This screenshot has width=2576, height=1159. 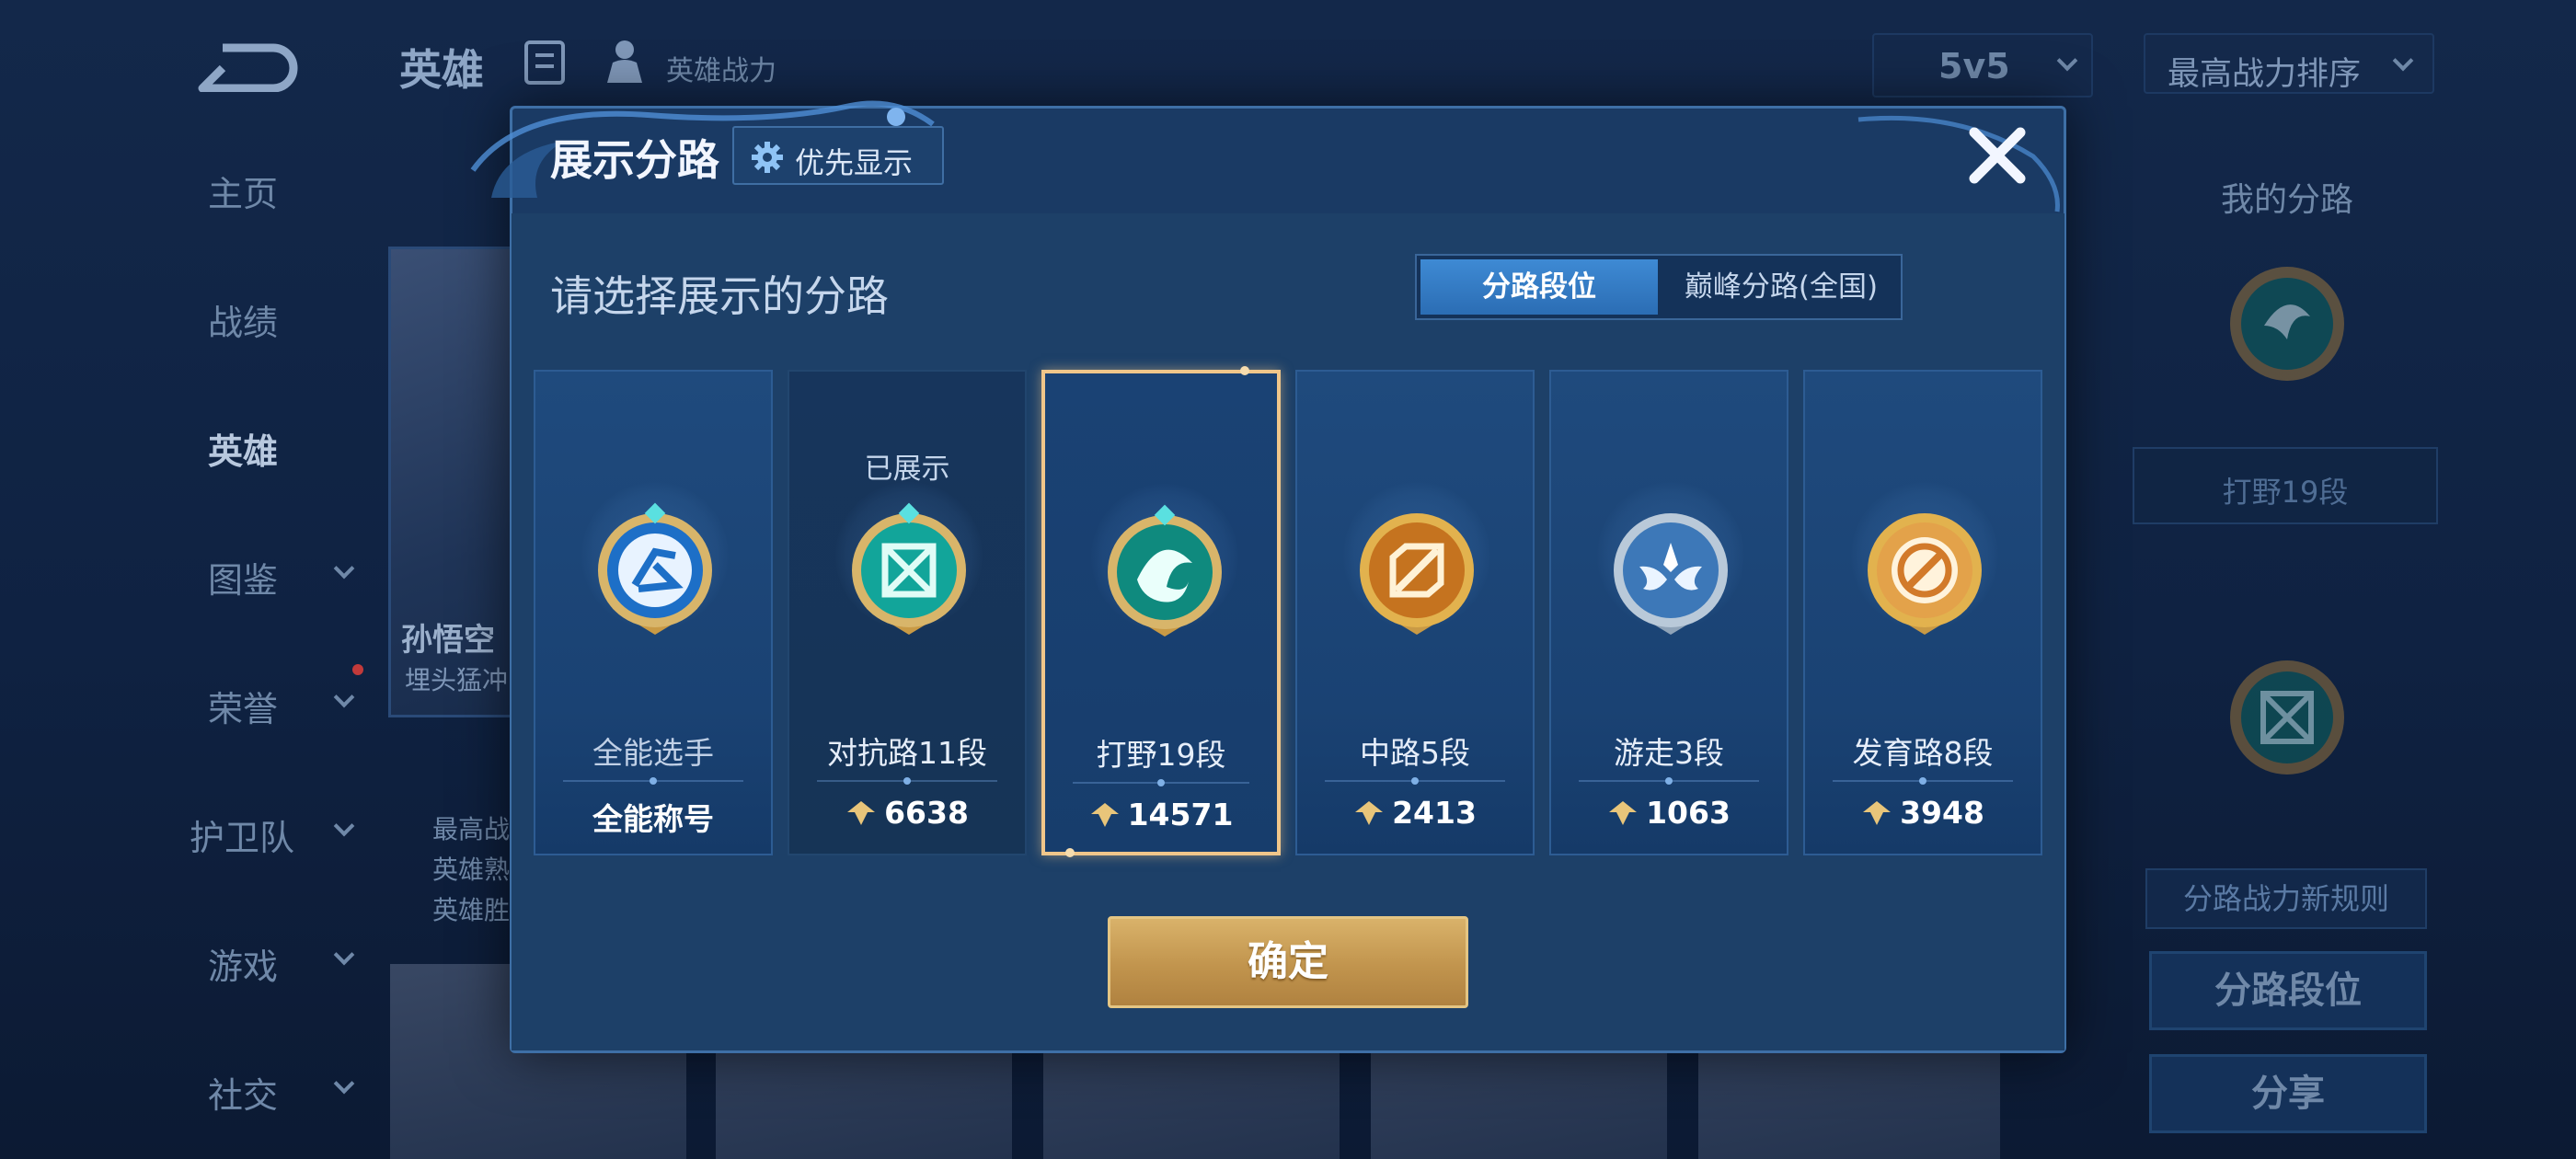 I want to click on lane-score: 2413, so click(x=1415, y=813).